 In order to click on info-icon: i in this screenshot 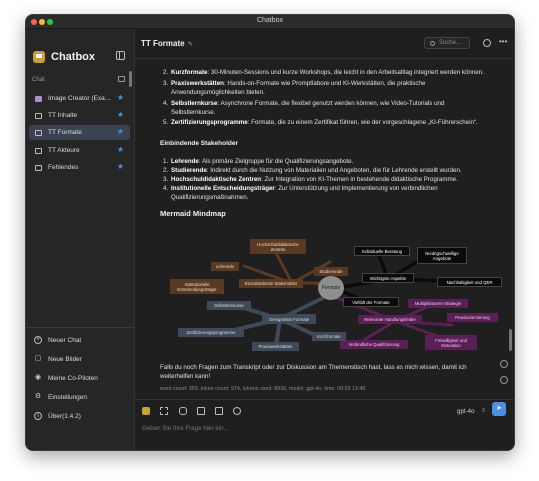, I will do `click(38, 416)`.